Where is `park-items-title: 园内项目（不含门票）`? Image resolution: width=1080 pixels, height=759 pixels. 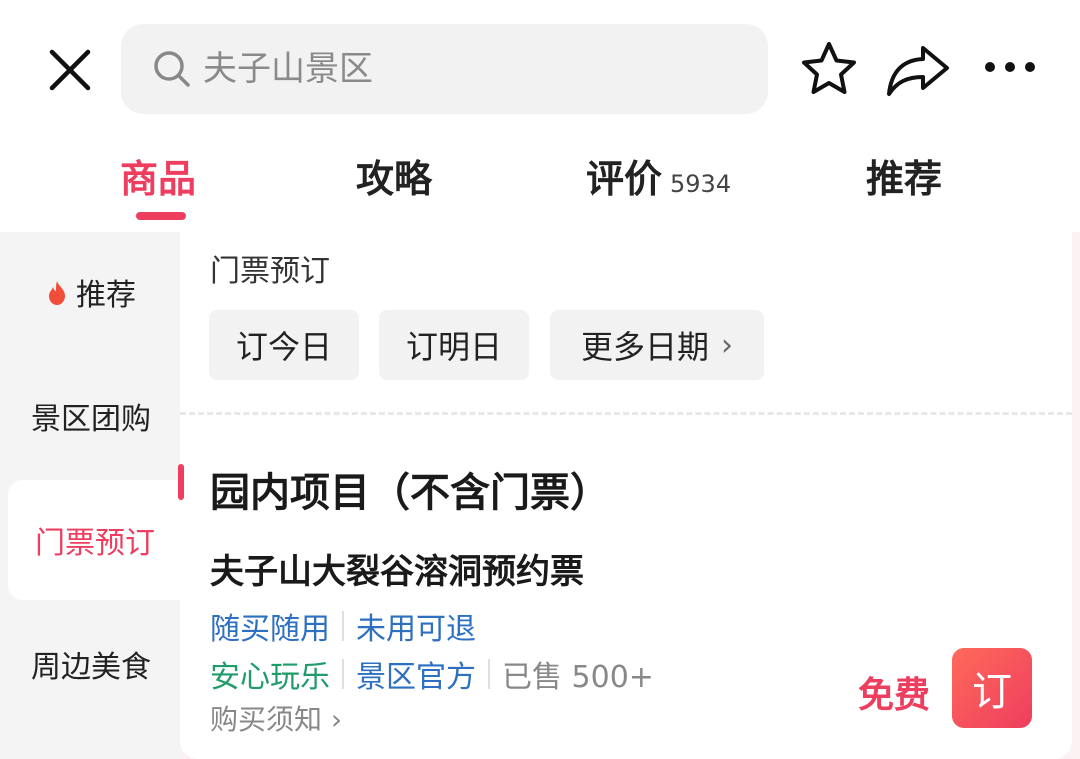 park-items-title: 园内项目（不含门票） is located at coordinates (410, 493).